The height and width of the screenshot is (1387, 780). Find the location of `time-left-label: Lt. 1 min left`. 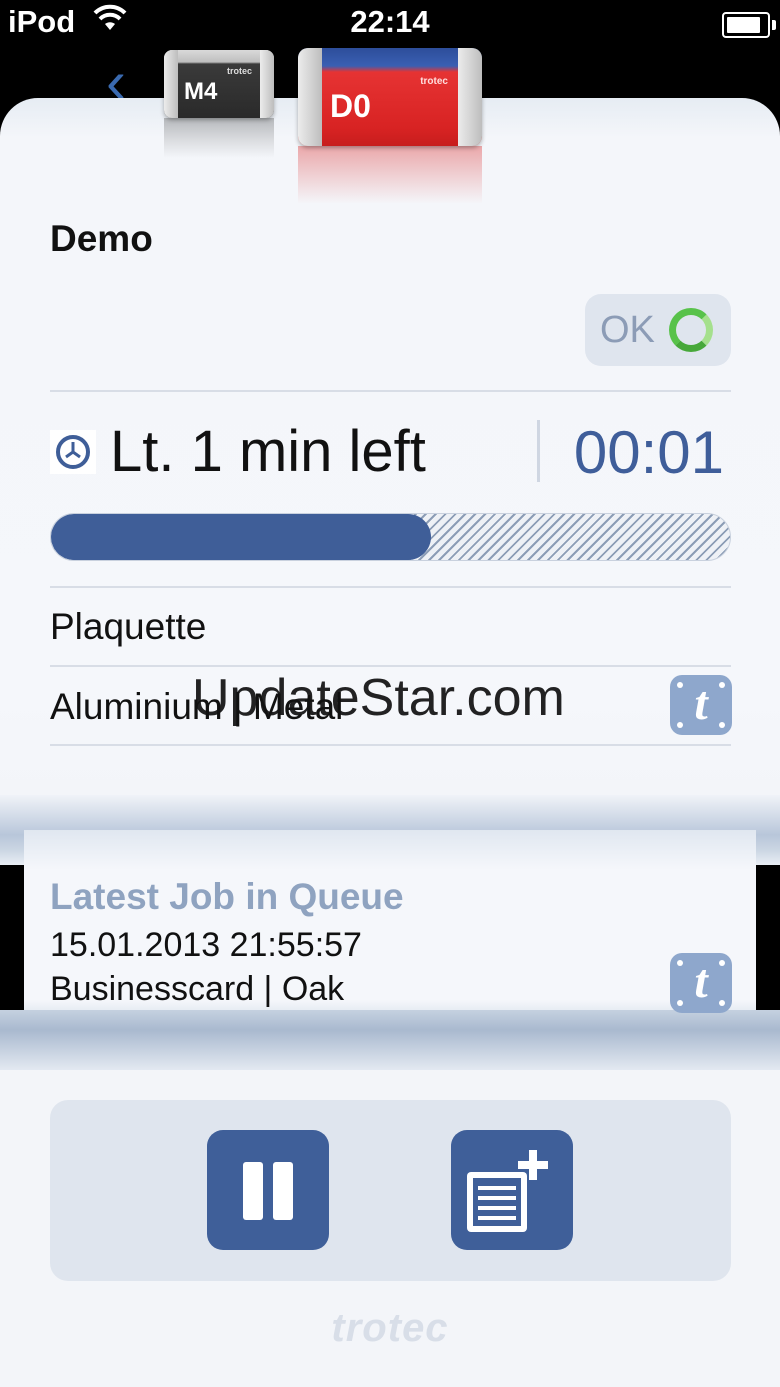

time-left-label: Lt. 1 min left is located at coordinates (268, 451).